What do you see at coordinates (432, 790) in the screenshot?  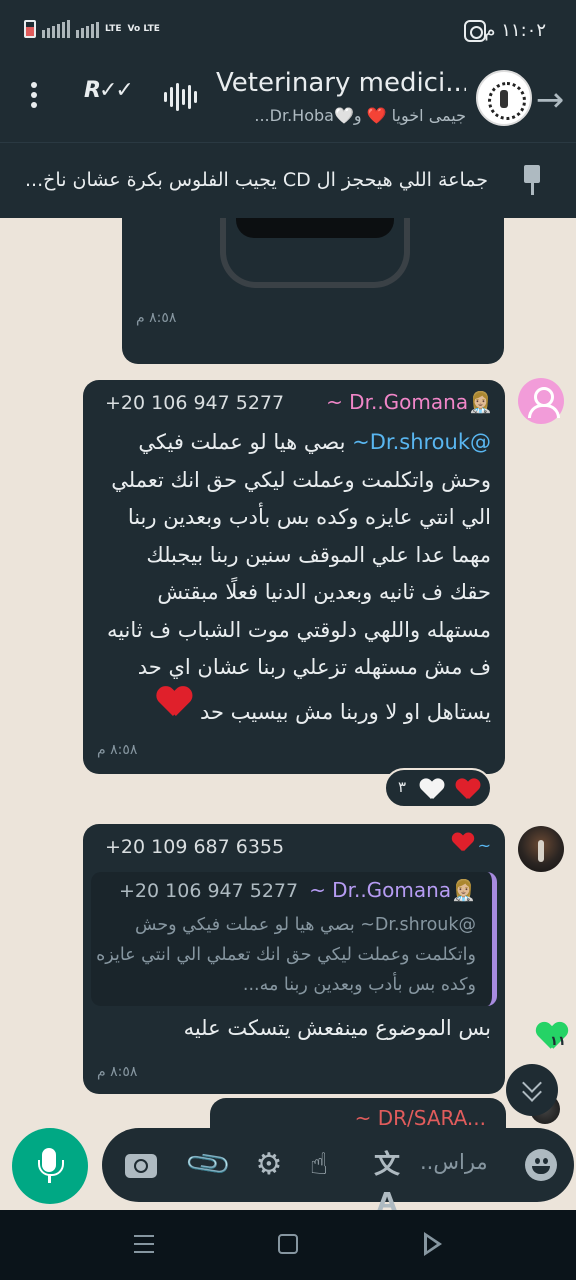 I see `white-heart-icon` at bounding box center [432, 790].